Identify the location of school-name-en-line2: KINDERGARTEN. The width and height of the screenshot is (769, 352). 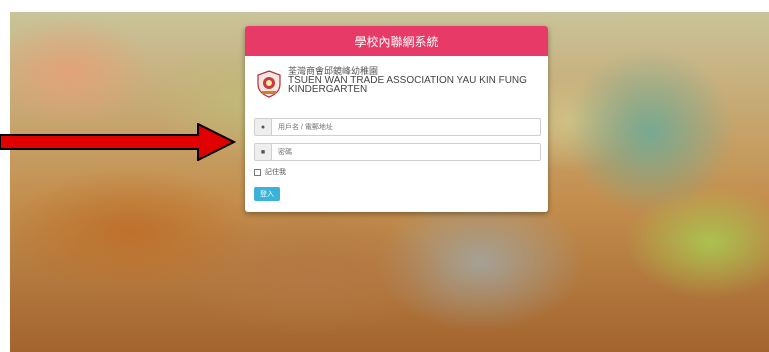
(328, 89).